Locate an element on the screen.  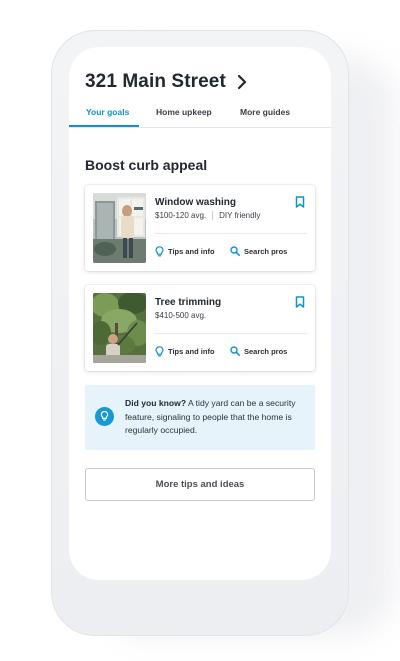
meta-divider is located at coordinates (213, 215).